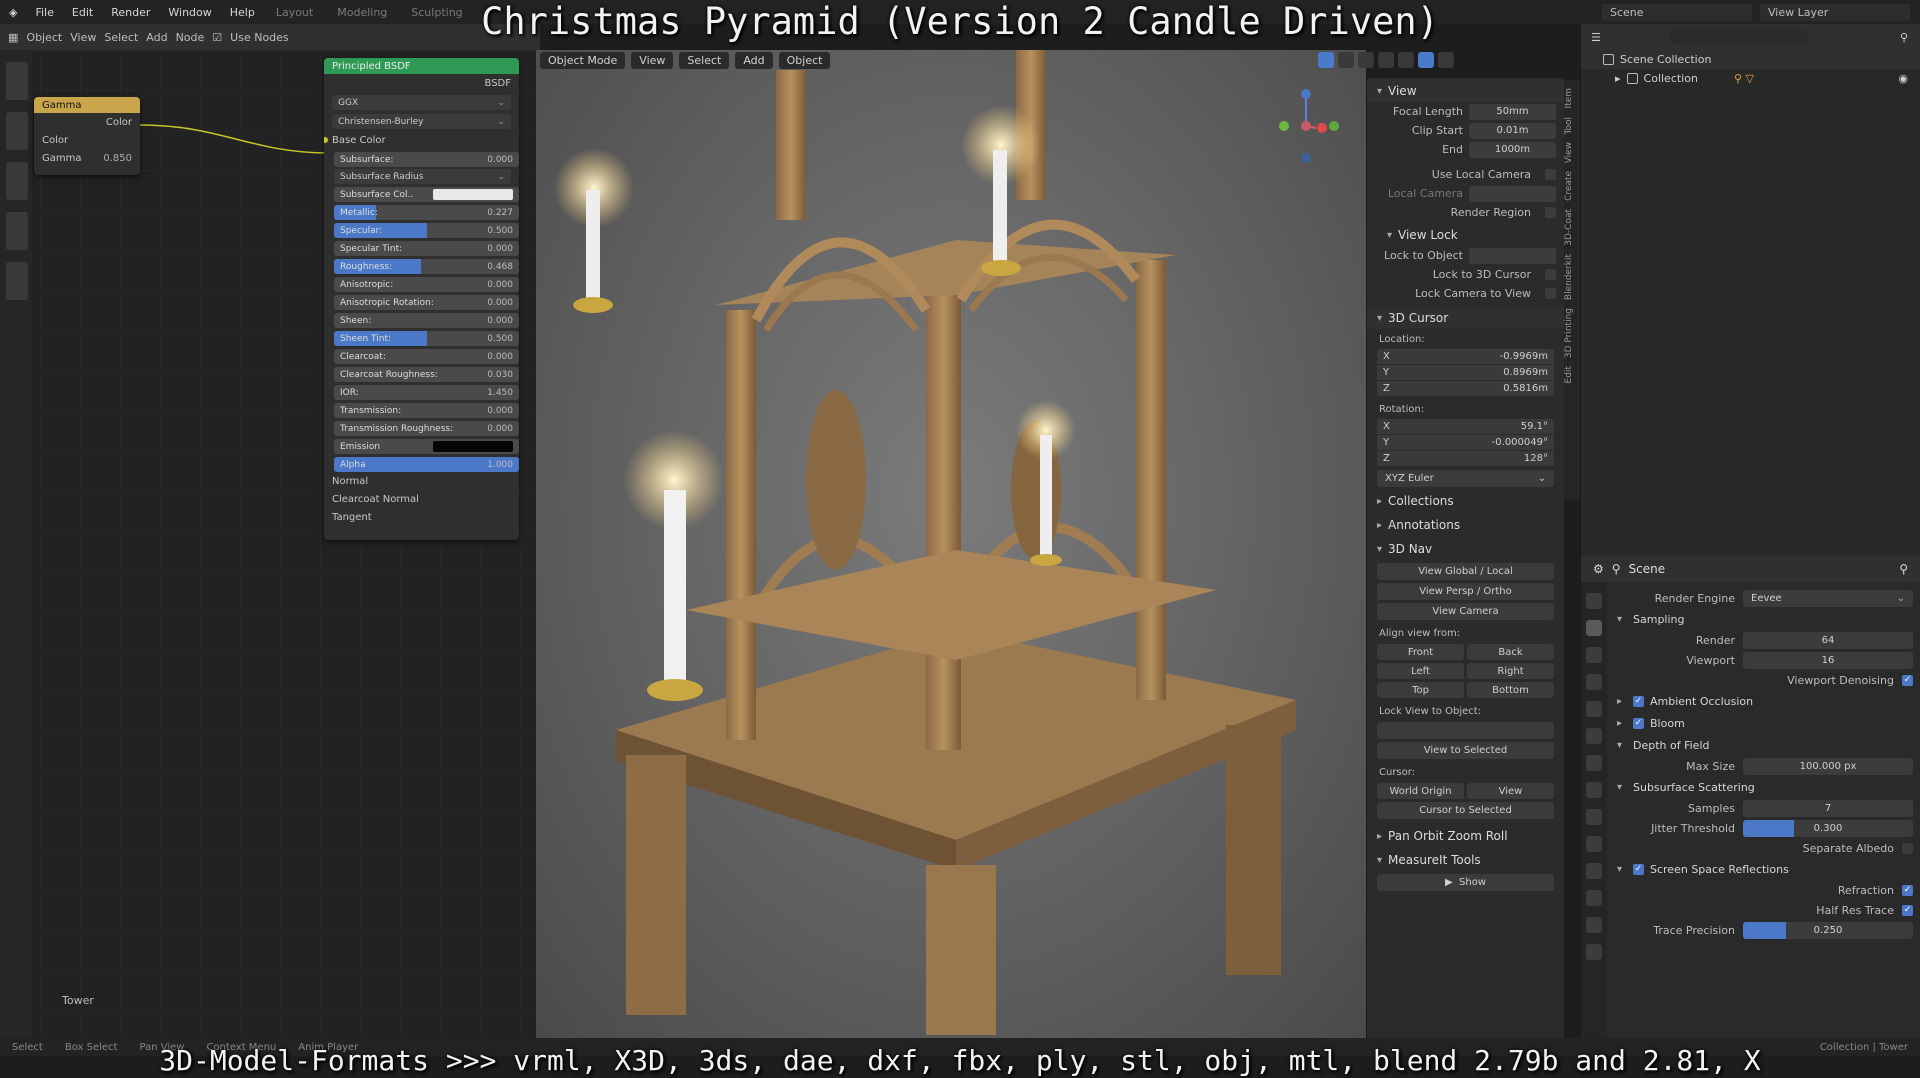 Image resolution: width=1920 pixels, height=1078 pixels. I want to click on viewport-samples-field: 16, so click(1828, 660).